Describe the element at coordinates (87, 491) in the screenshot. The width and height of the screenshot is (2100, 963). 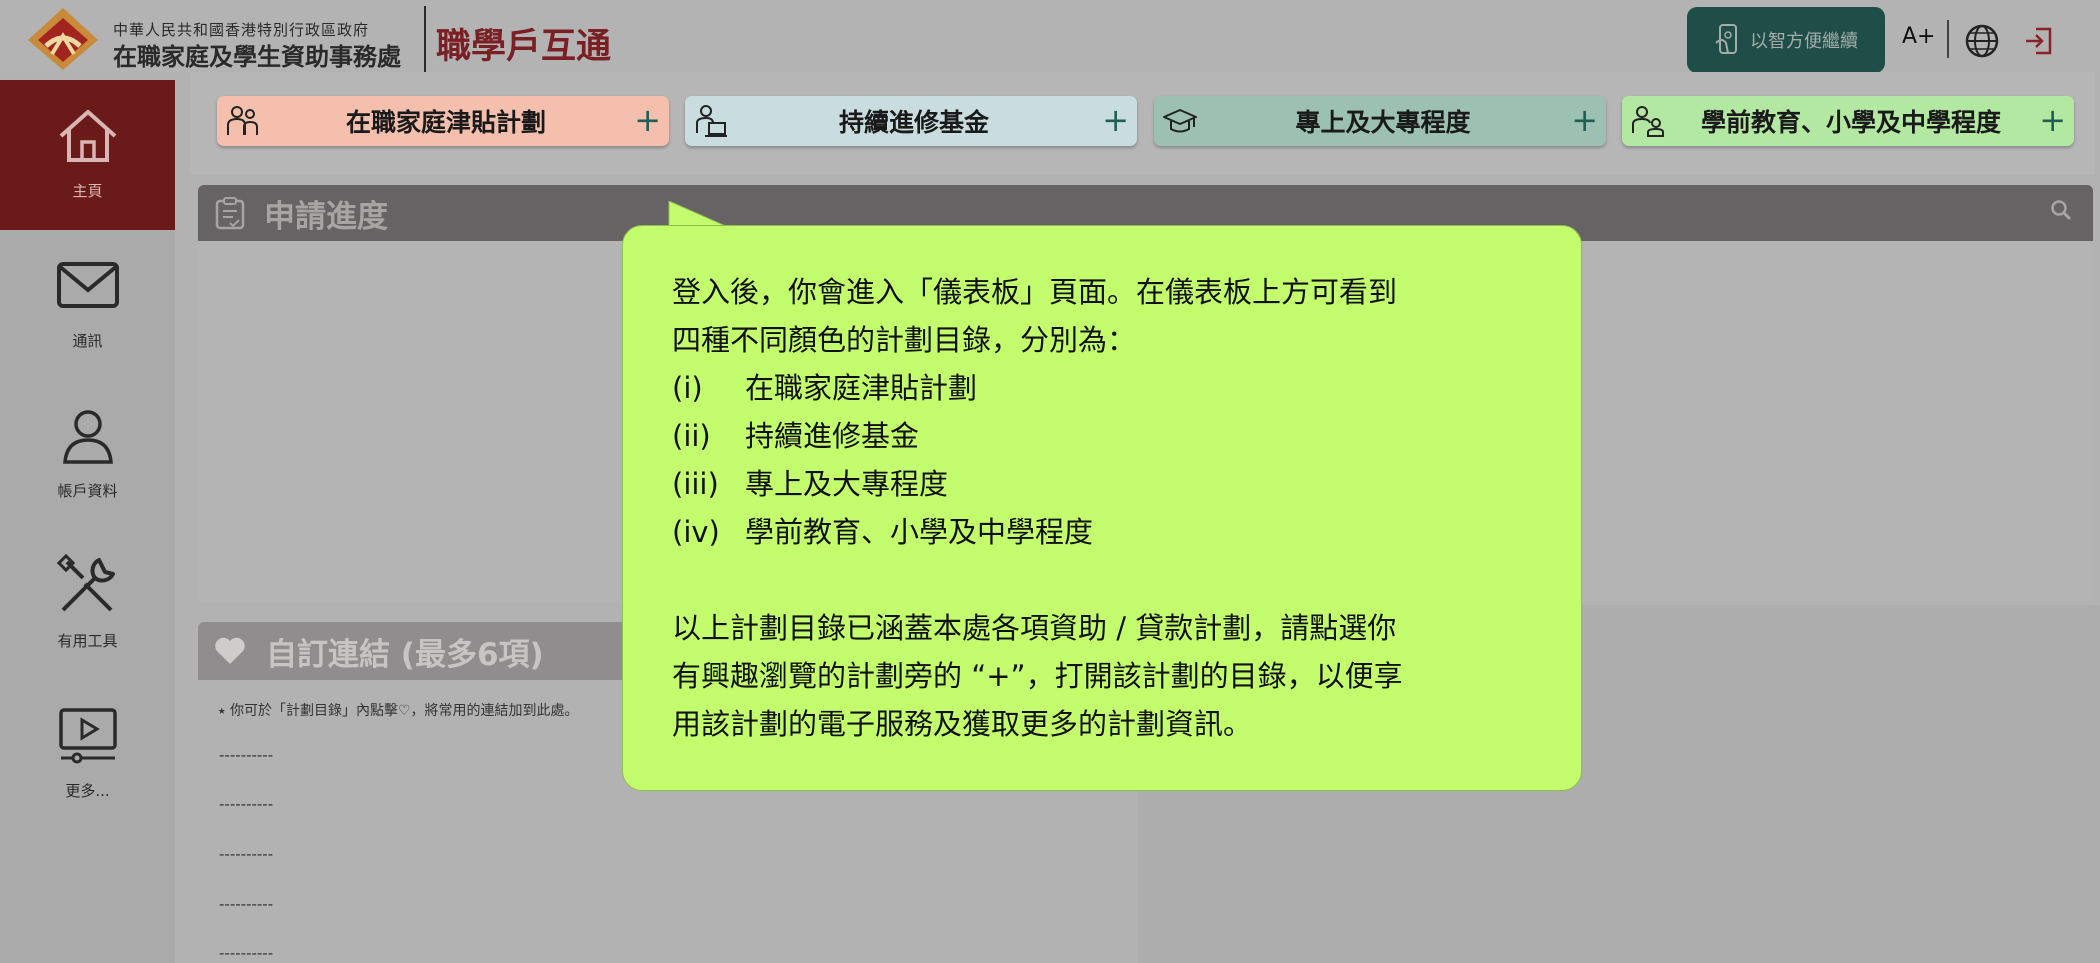
I see `sidebar-item-label: 帳戶資料` at that location.